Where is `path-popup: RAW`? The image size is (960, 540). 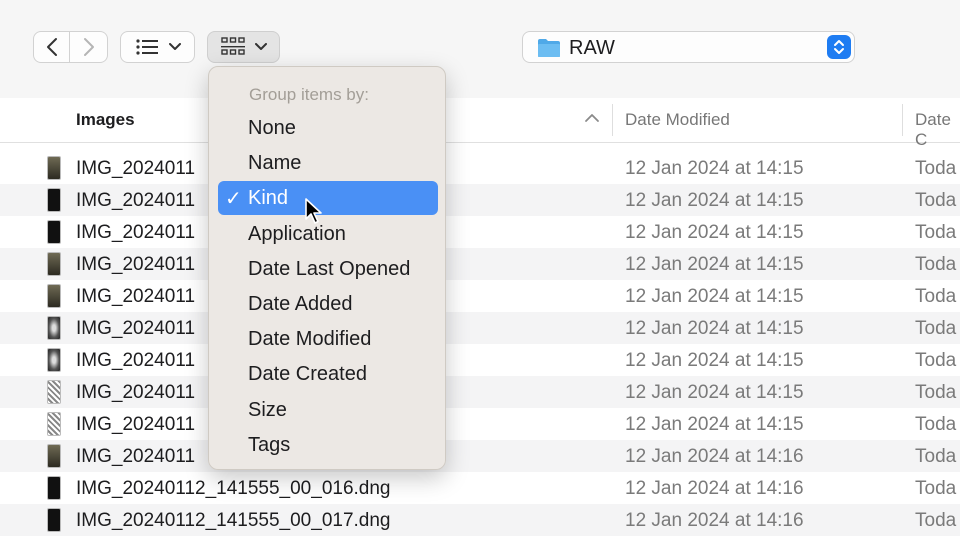 path-popup: RAW is located at coordinates (688, 47).